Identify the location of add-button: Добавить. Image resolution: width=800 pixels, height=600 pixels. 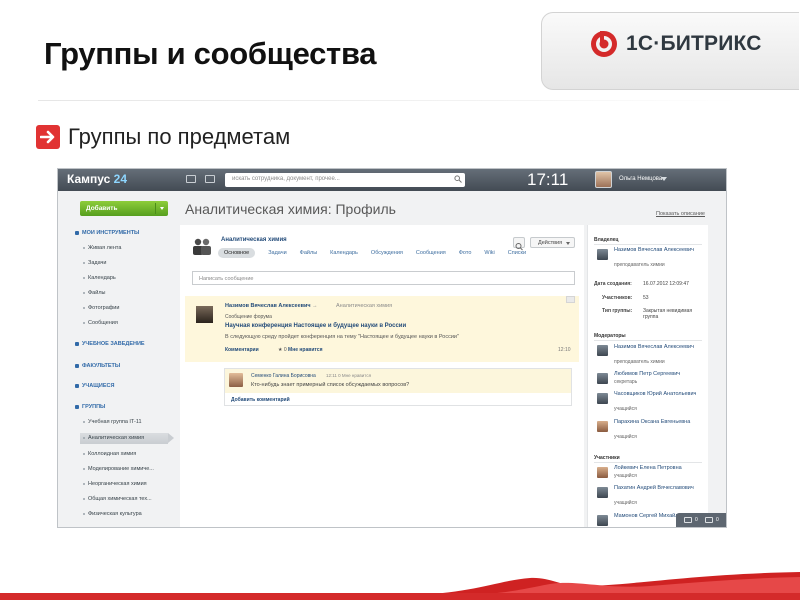
(124, 208).